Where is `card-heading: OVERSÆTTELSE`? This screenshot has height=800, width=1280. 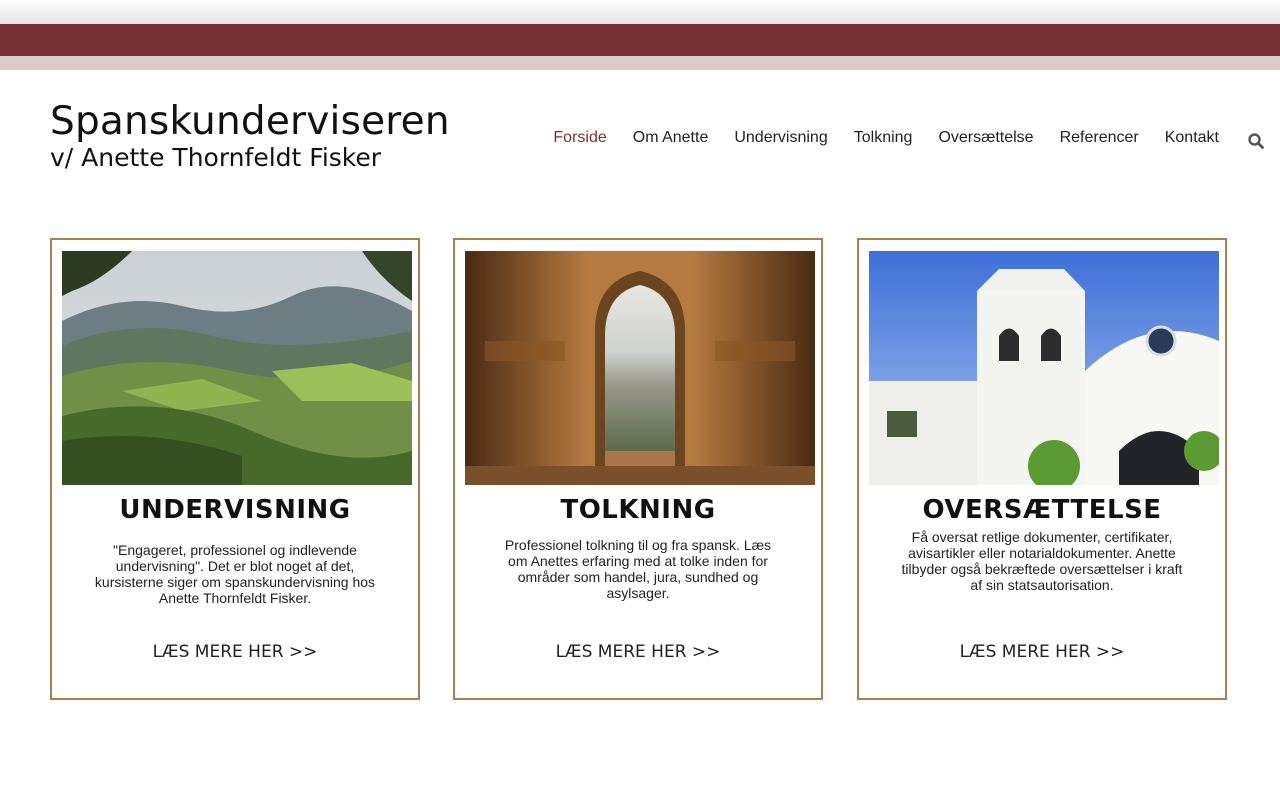
card-heading: OVERSÆTTELSE is located at coordinates (1042, 510).